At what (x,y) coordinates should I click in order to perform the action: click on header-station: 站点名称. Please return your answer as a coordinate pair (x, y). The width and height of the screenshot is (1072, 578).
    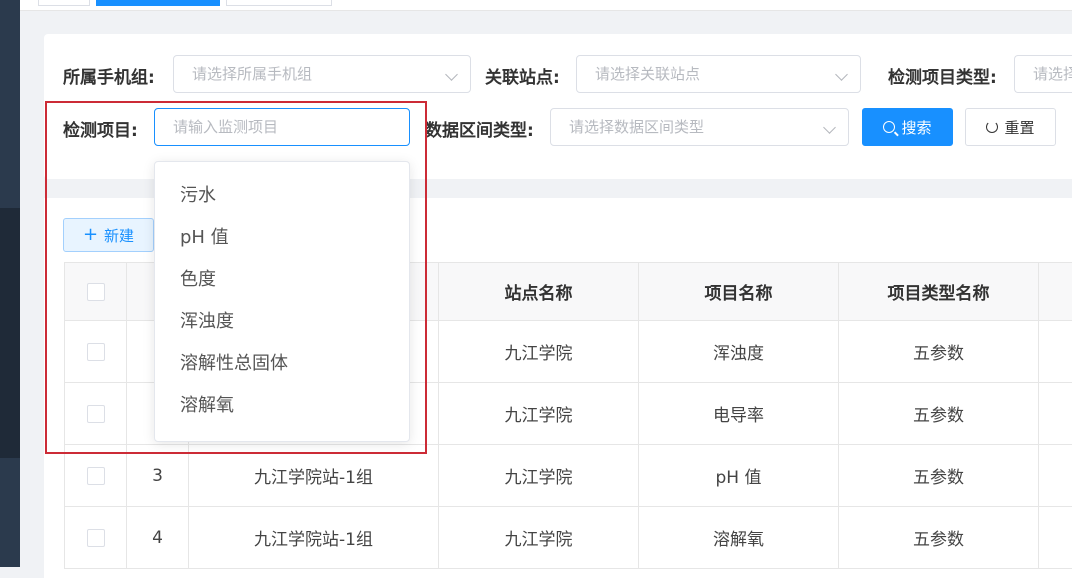
    Looking at the image, I should click on (539, 292).